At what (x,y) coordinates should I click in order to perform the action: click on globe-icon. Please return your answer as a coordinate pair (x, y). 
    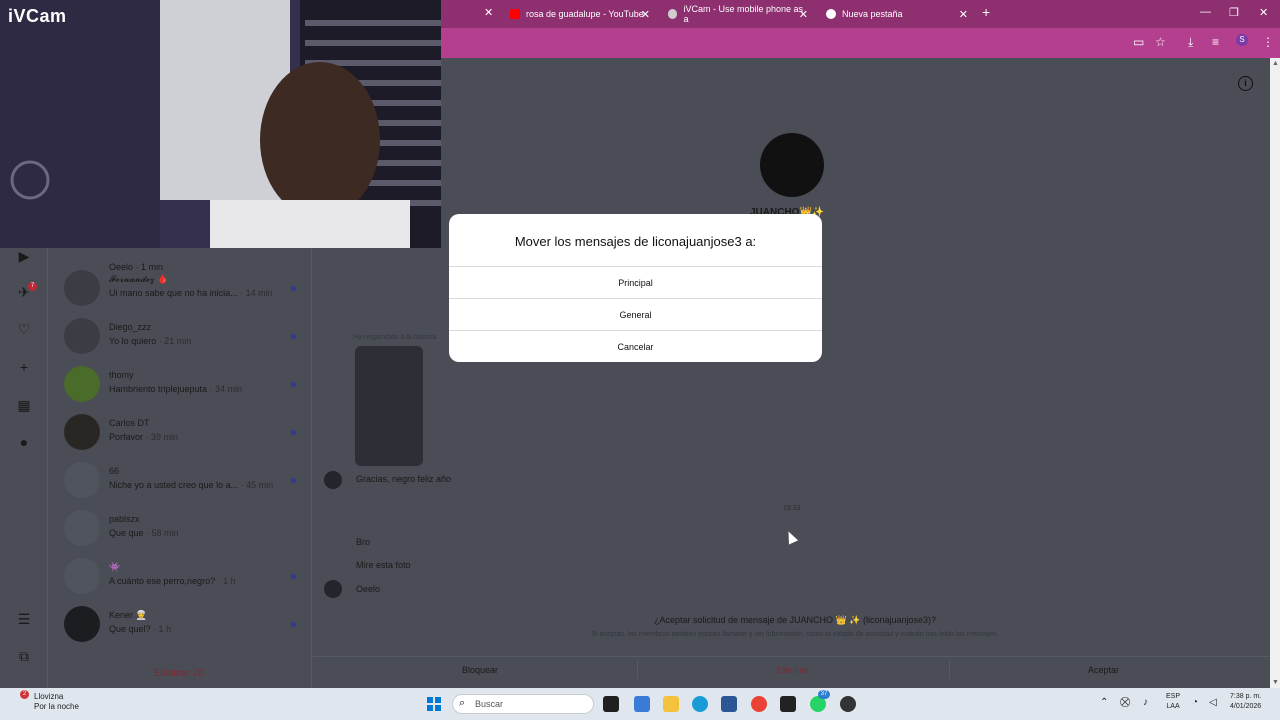
    Looking at the image, I should click on (673, 14).